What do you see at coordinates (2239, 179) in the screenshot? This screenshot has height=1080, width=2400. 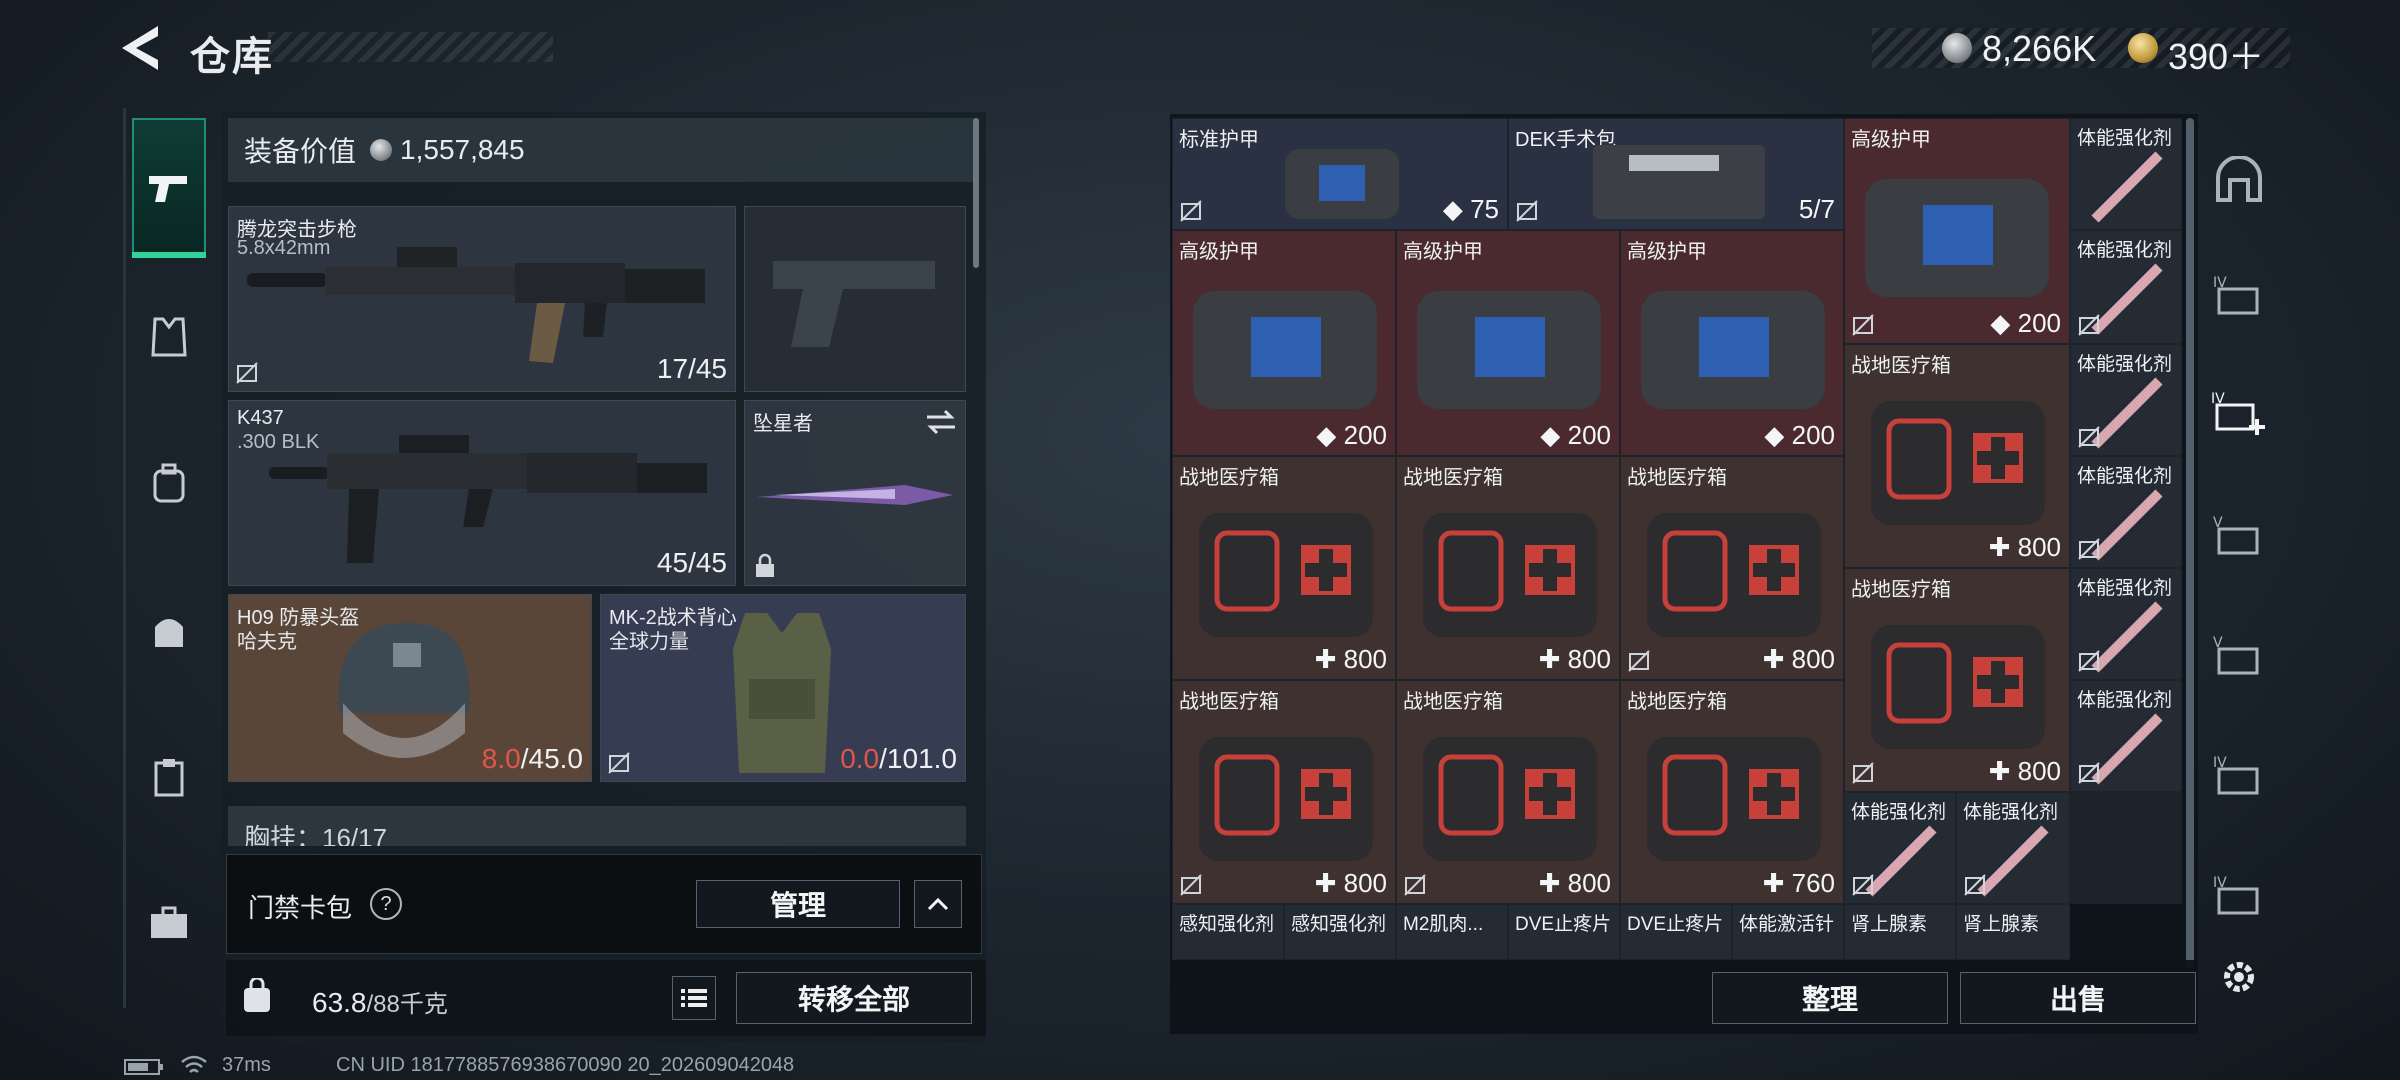 I see `stash-tab-main` at bounding box center [2239, 179].